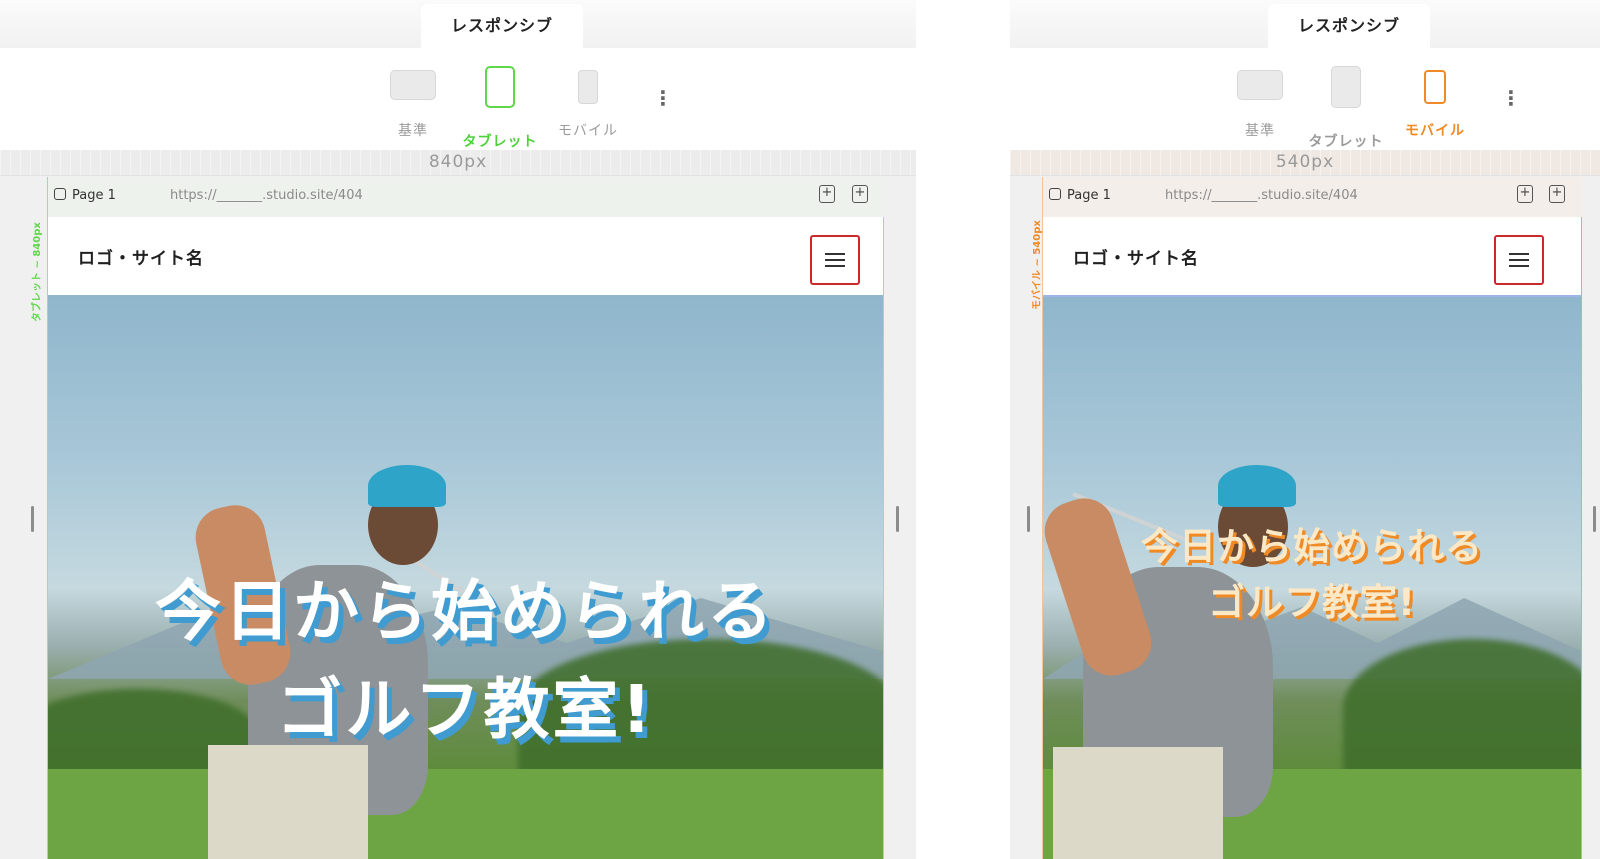 The image size is (1600, 859). I want to click on breakpoint-side-label: モバイル ~ 540px, so click(1037, 265).